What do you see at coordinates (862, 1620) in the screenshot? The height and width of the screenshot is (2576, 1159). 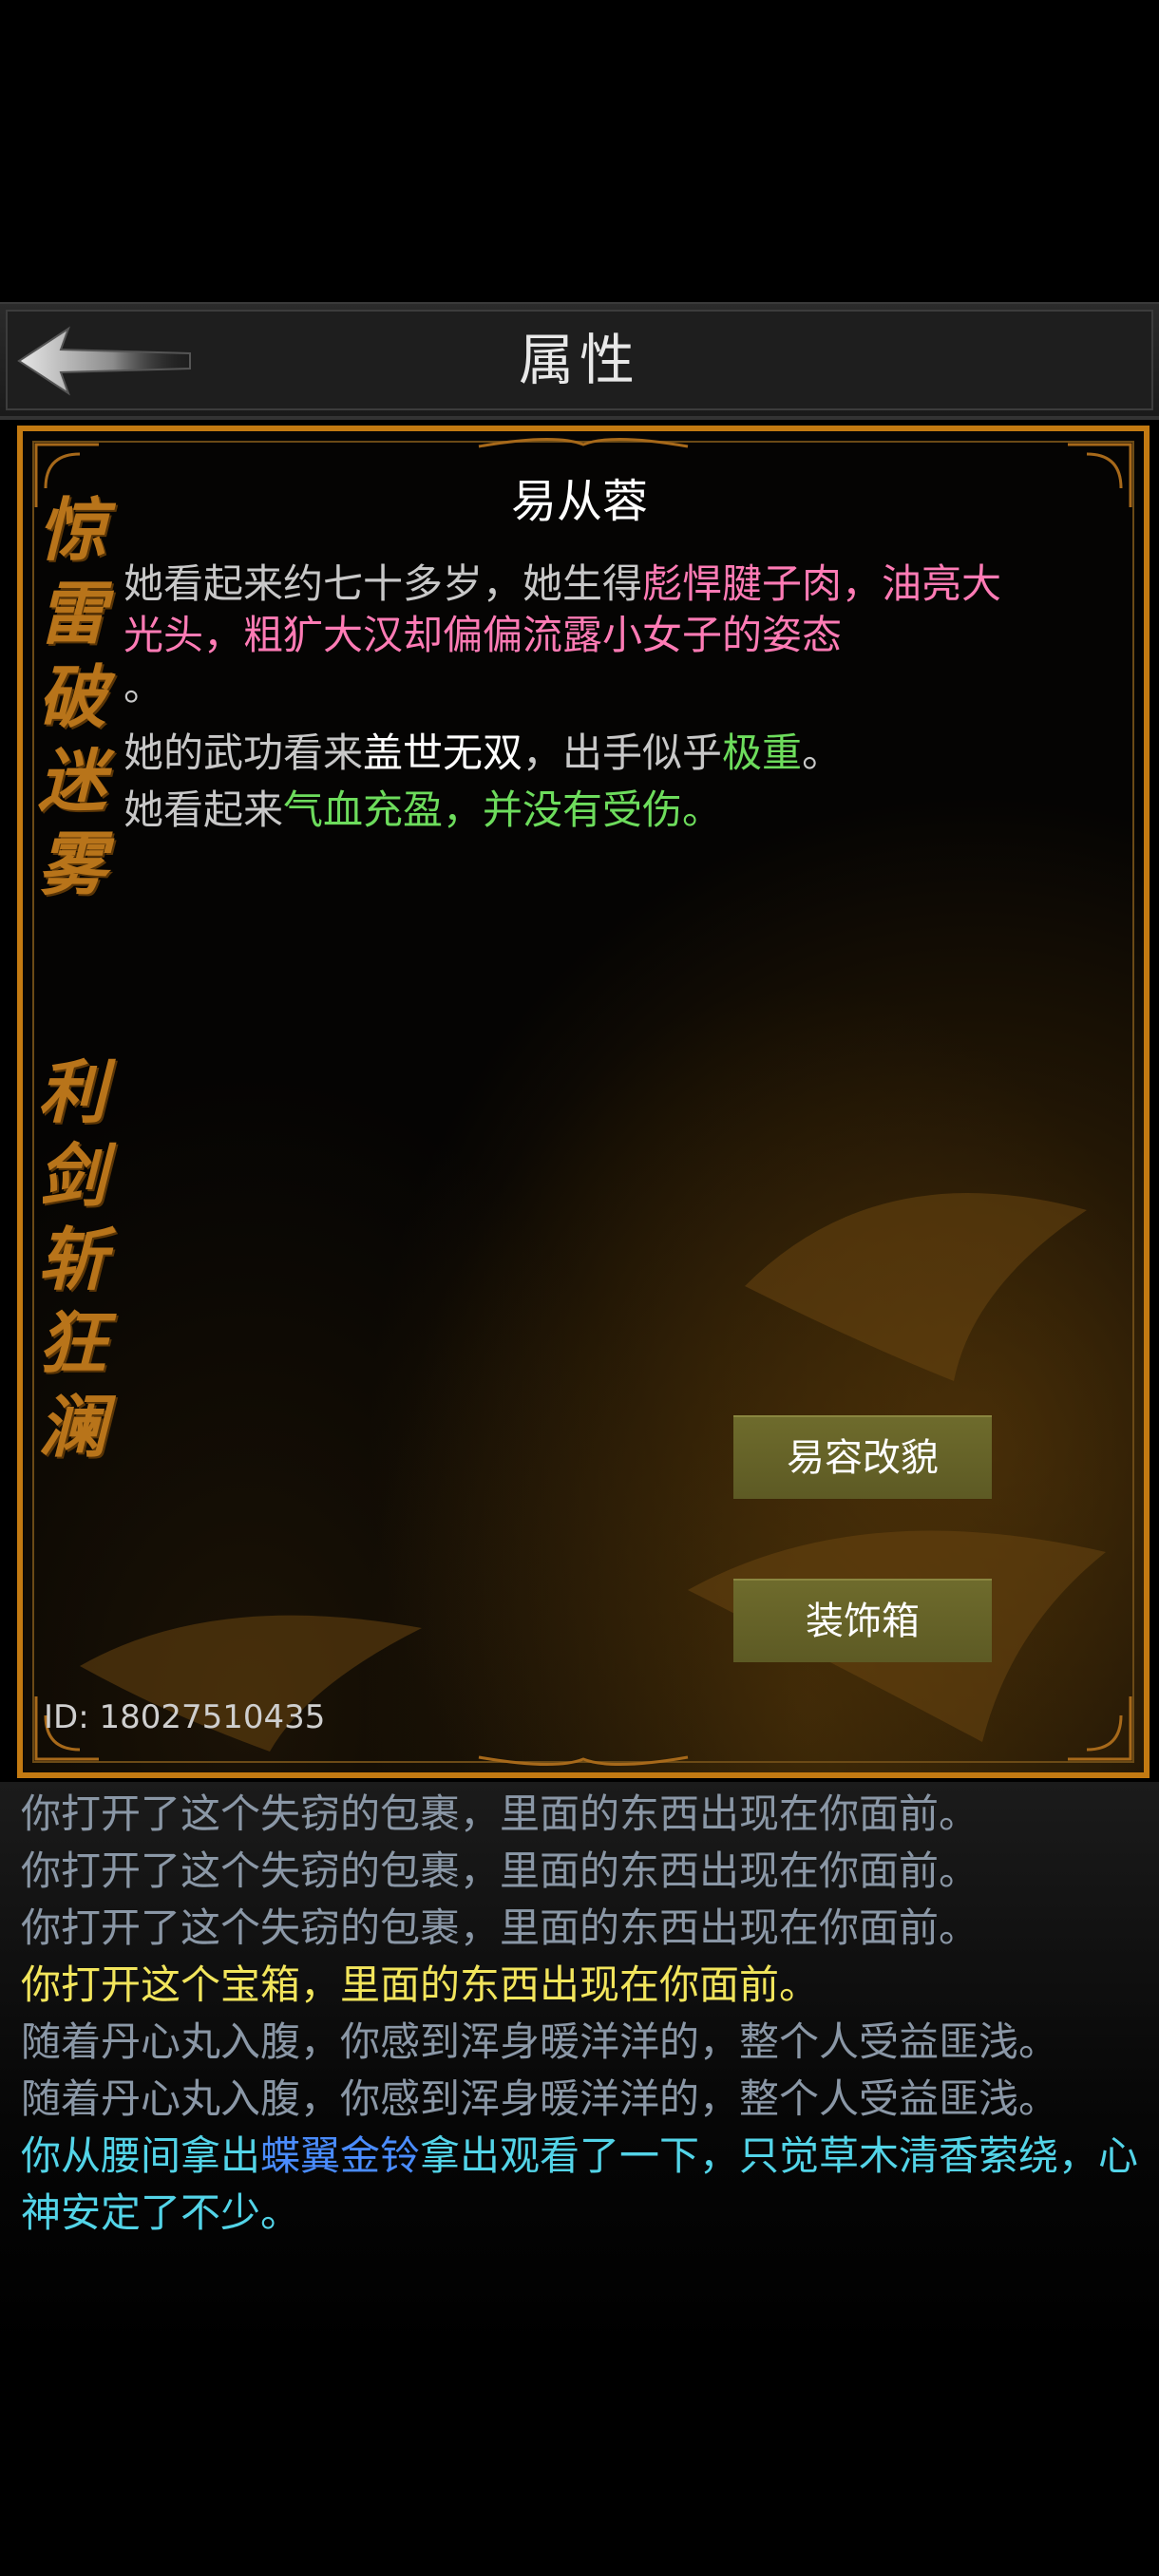 I see `wardrobe-button: 装饰箱` at bounding box center [862, 1620].